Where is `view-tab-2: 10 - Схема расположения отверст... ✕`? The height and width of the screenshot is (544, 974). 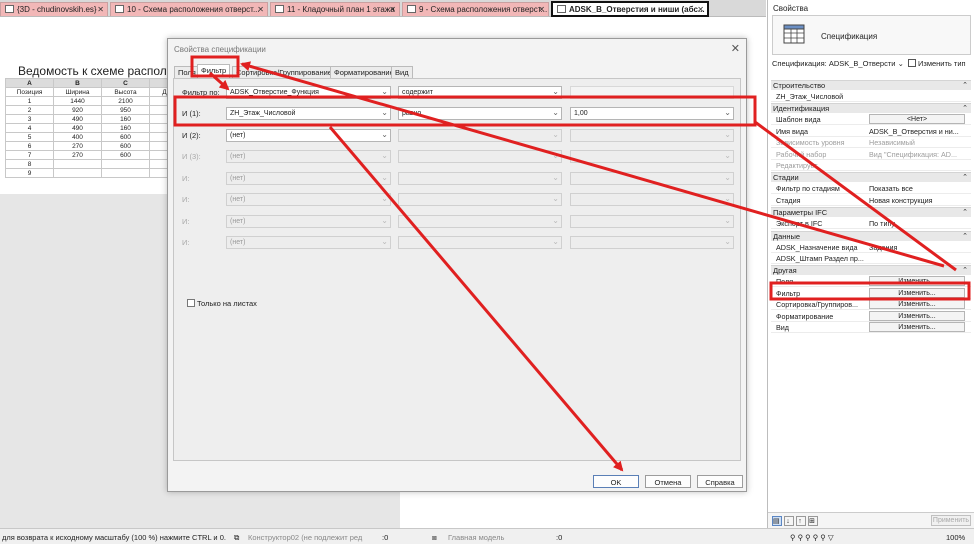 view-tab-2: 10 - Схема расположения отверст... ✕ is located at coordinates (189, 9).